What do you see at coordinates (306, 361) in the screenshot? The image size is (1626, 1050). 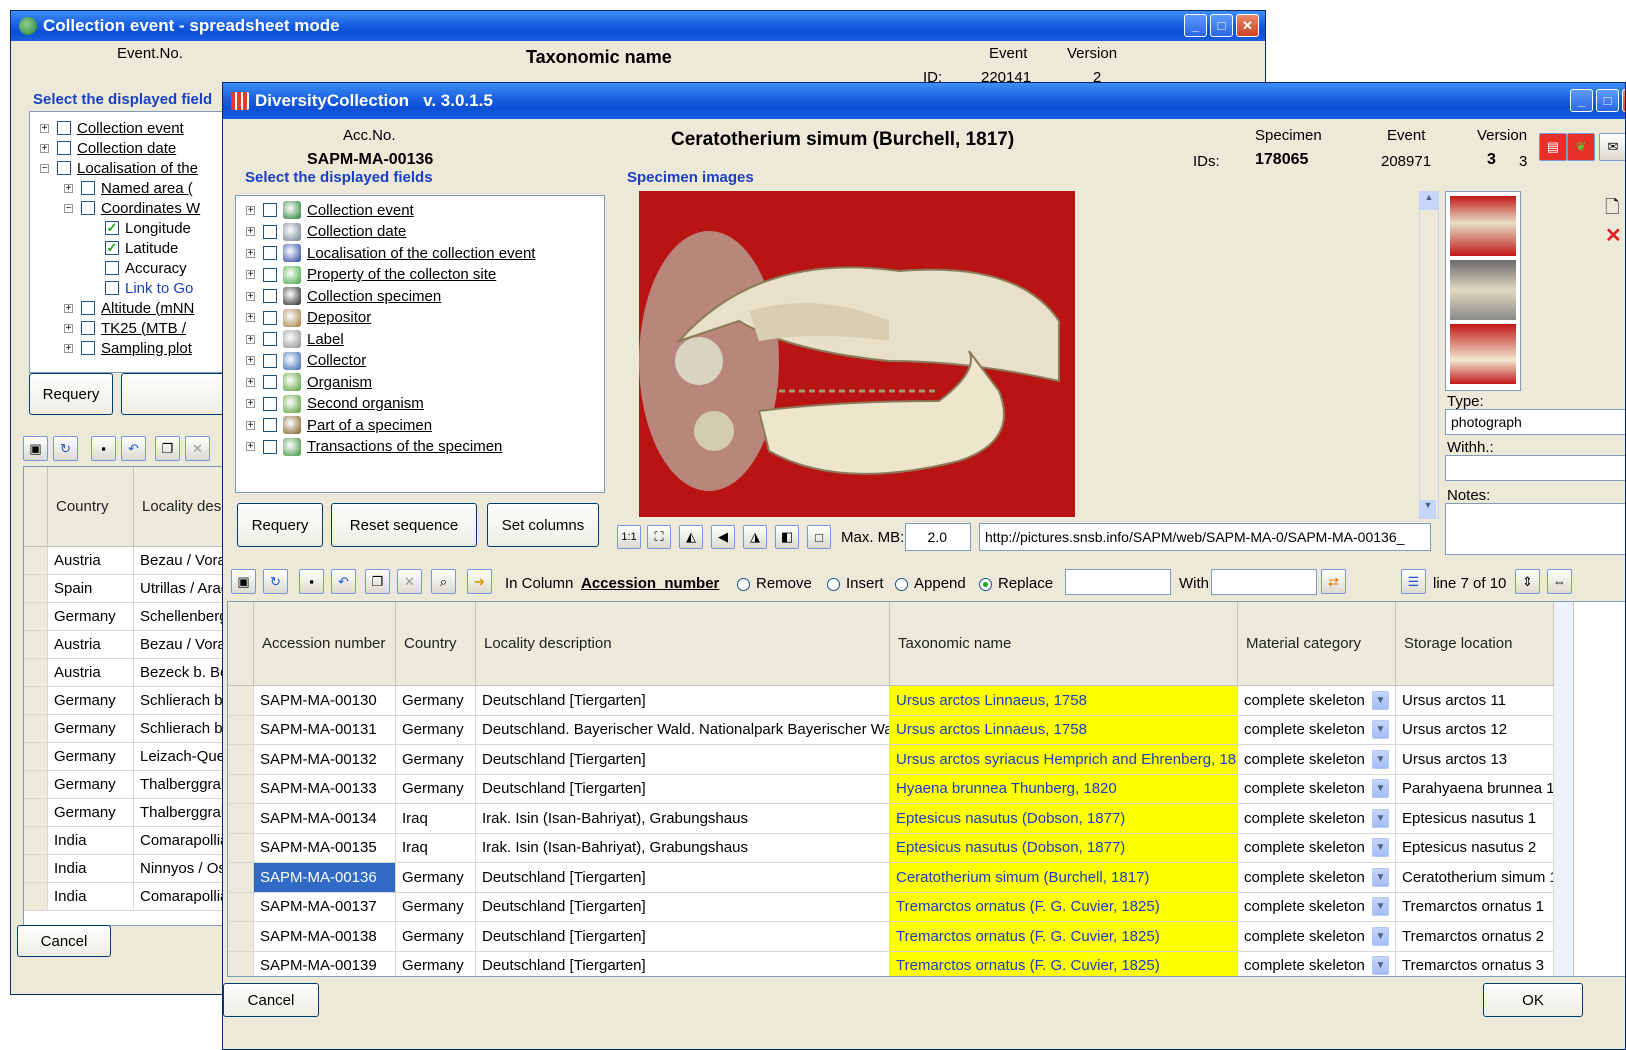 I see `tree-item: + Collector` at bounding box center [306, 361].